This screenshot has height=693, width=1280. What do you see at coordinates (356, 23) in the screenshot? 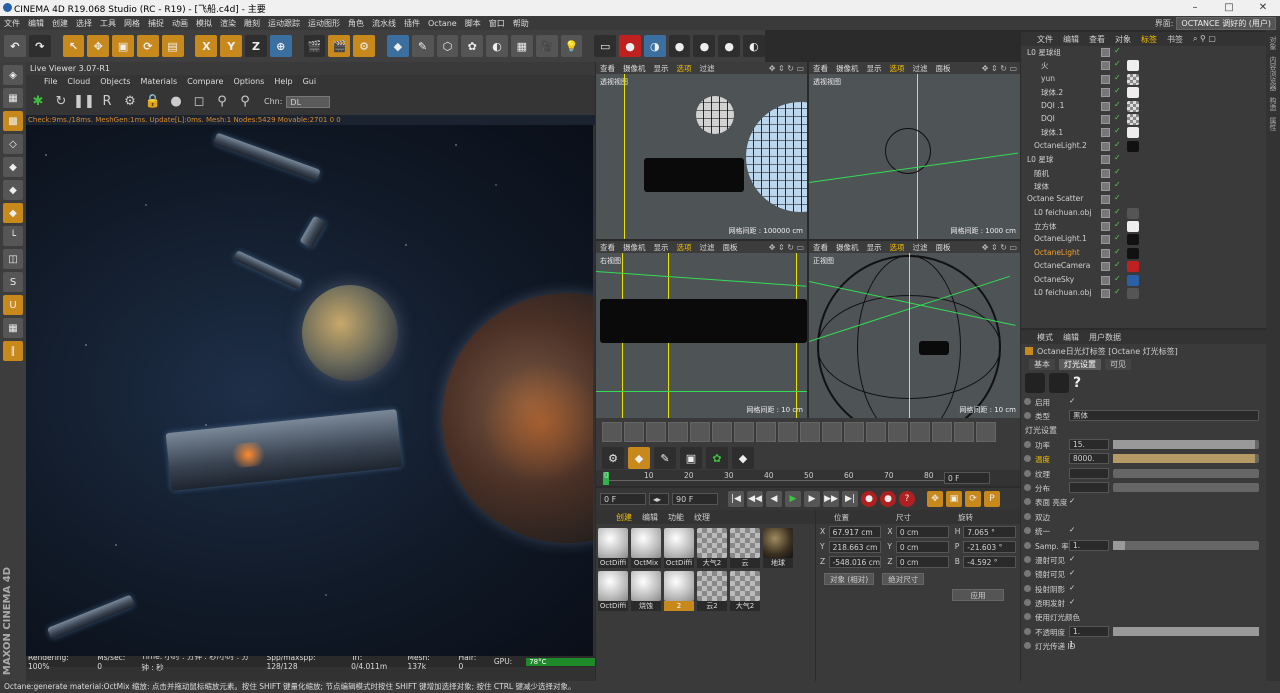
I see `menu-item: 角色` at bounding box center [356, 23].